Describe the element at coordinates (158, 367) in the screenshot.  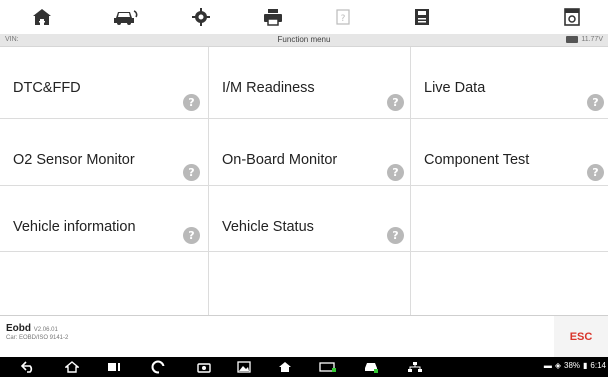
I see `chrome-icon` at that location.